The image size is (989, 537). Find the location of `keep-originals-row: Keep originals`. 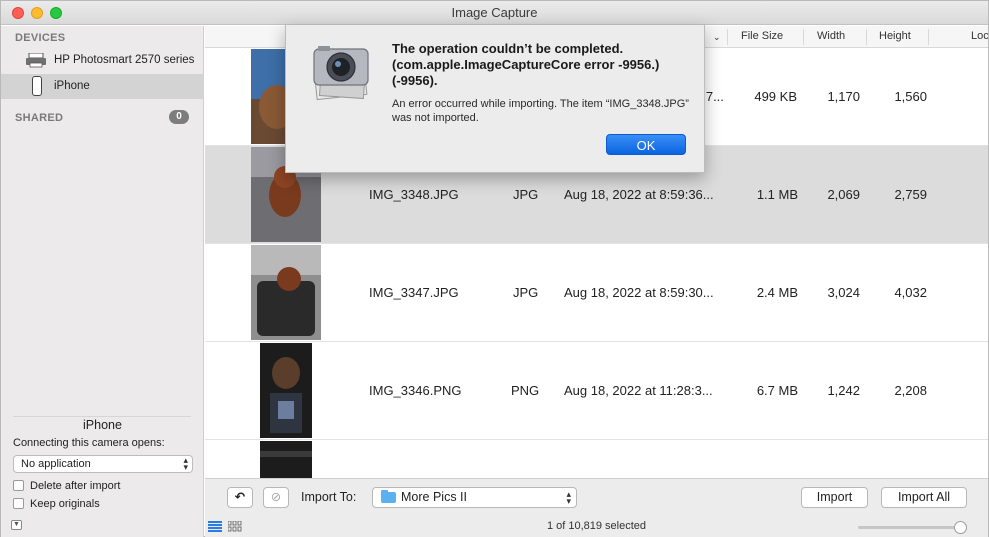

keep-originals-row: Keep originals is located at coordinates (56, 504).